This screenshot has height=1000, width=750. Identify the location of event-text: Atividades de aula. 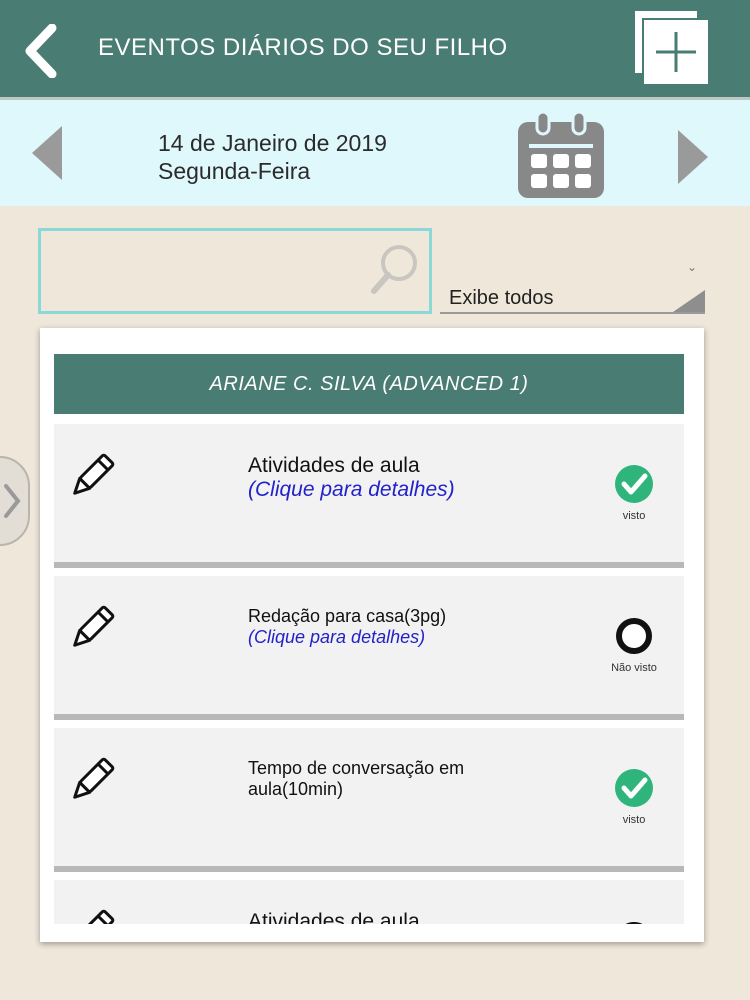
(363, 917).